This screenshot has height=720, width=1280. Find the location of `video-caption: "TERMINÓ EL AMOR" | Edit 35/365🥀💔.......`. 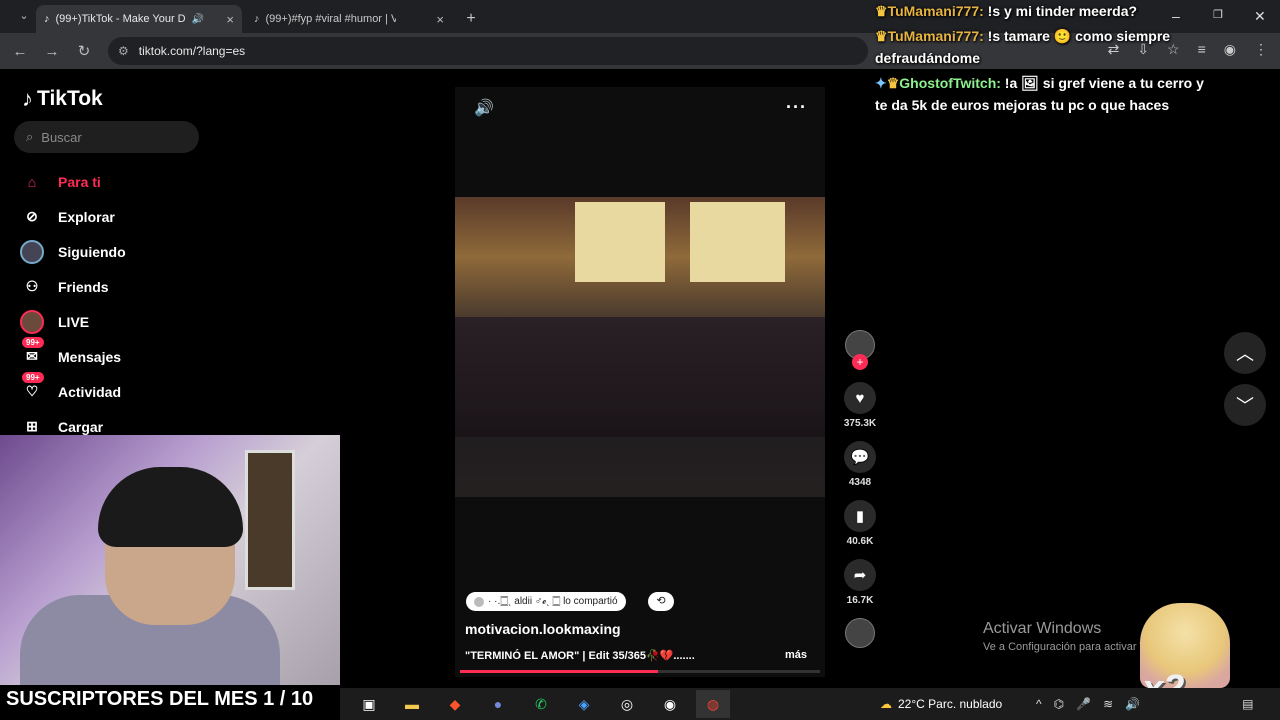

video-caption: "TERMINÓ EL AMOR" | Edit 35/365🥀💔....... is located at coordinates (580, 656).